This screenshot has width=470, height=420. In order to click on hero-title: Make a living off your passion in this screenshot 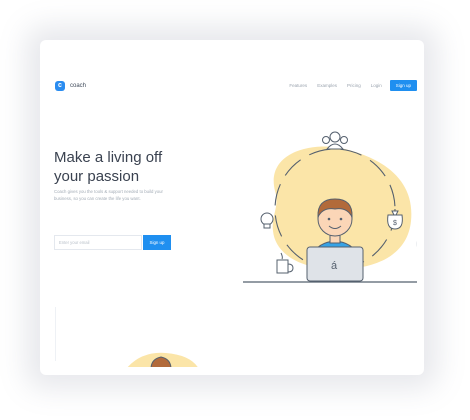, I will do `click(134, 167)`.